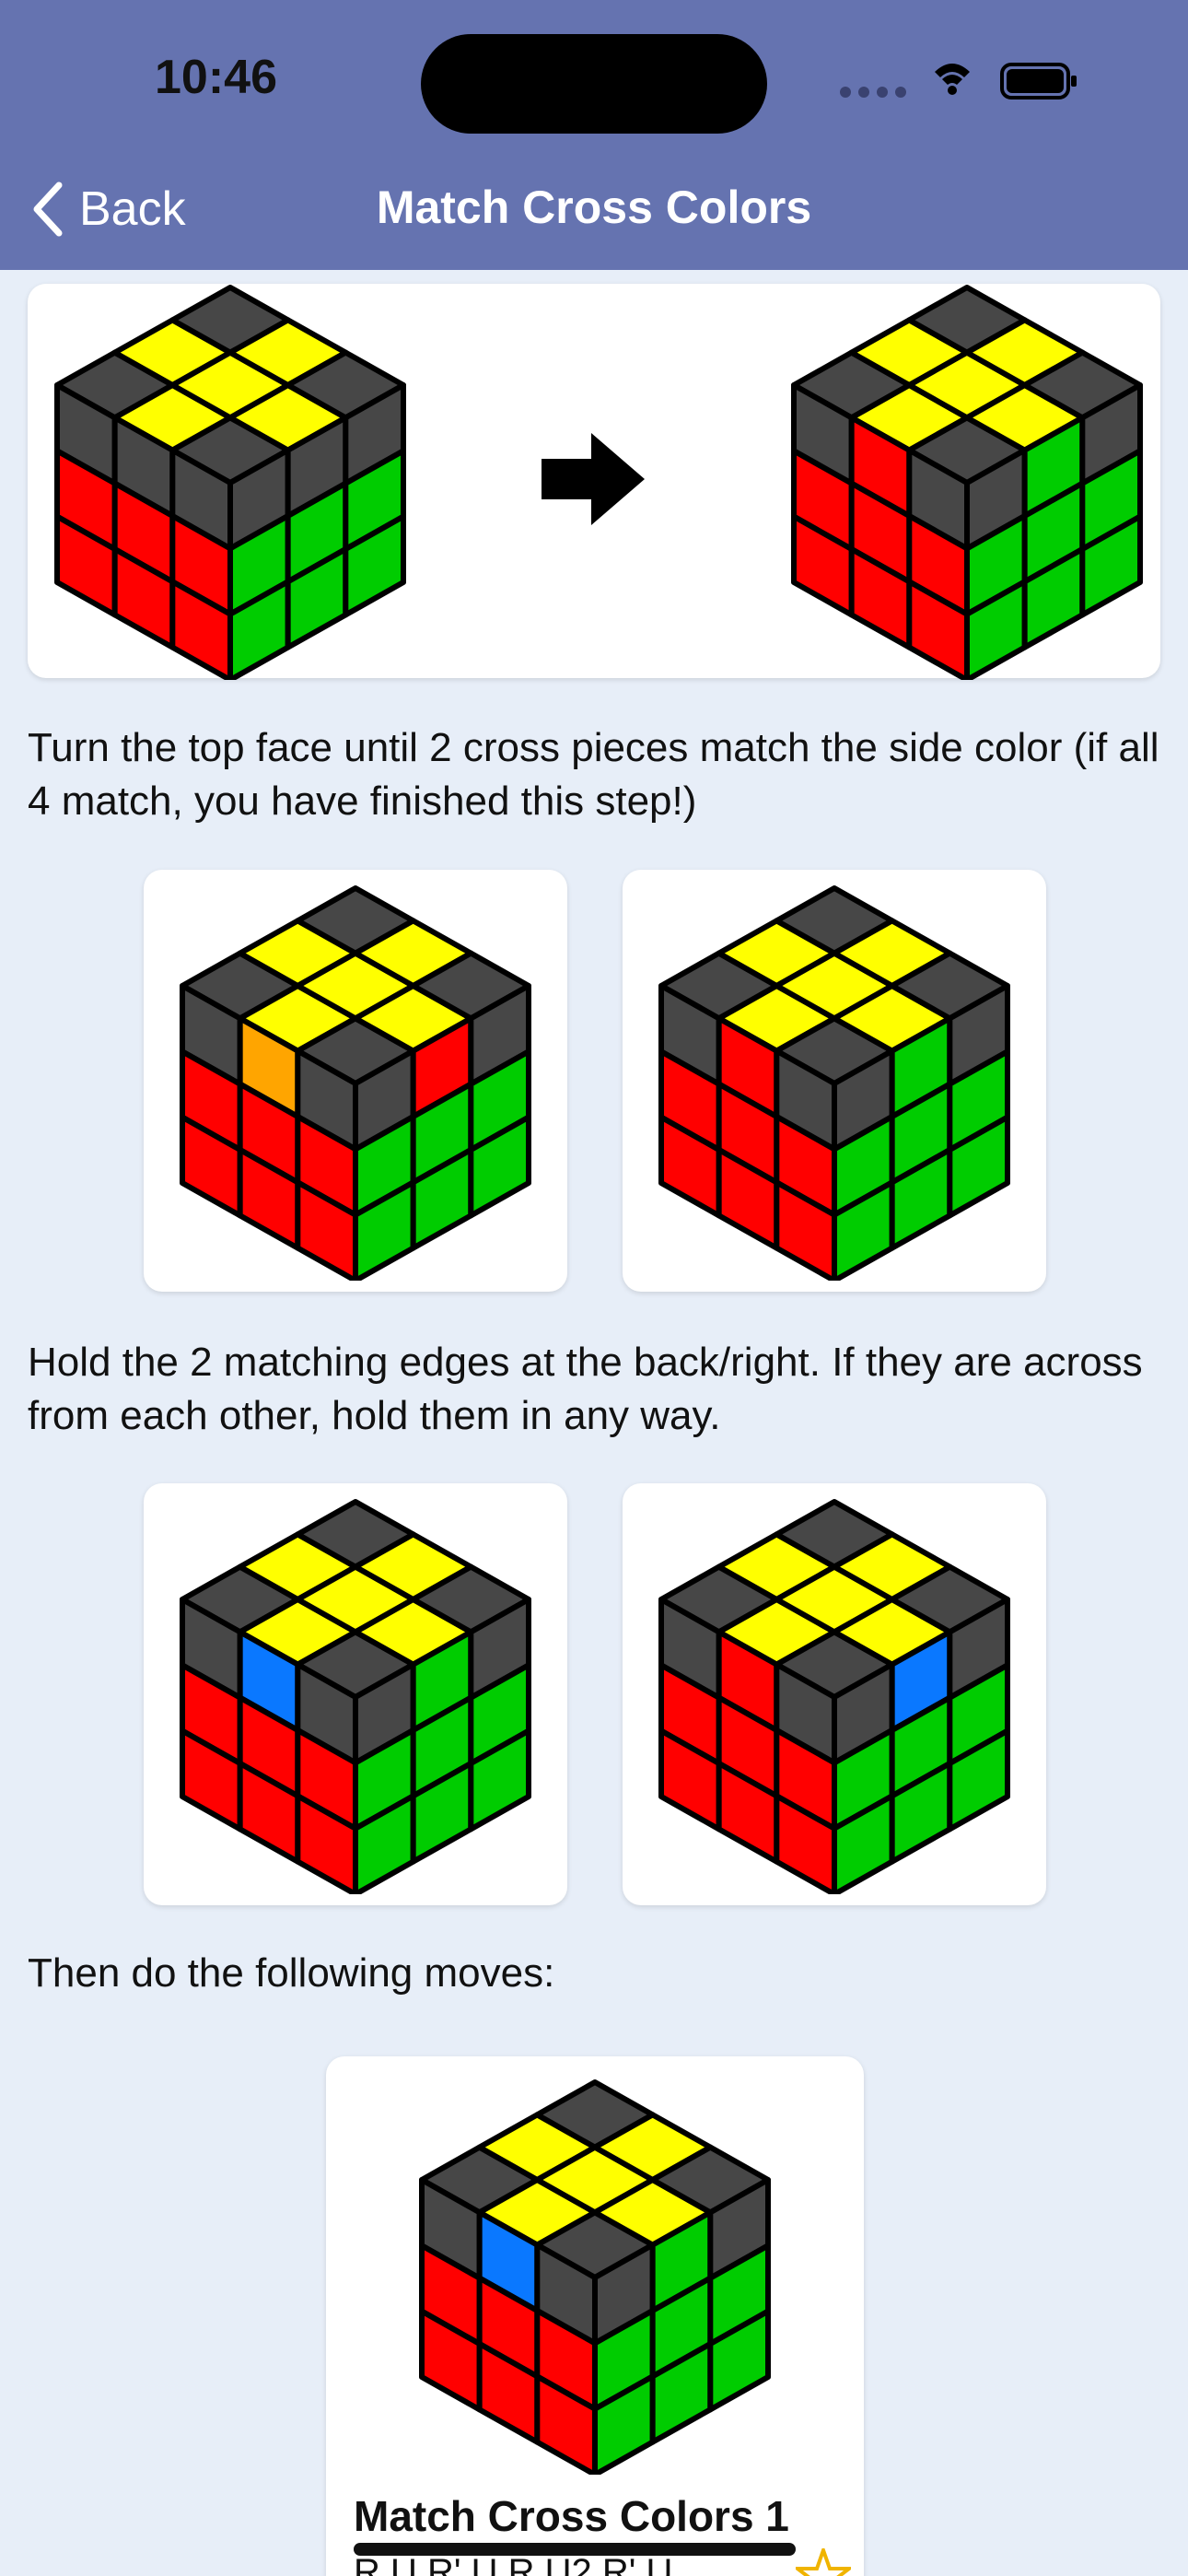 This screenshot has height=2576, width=1188. What do you see at coordinates (823, 2562) in the screenshot?
I see `star-icon` at bounding box center [823, 2562].